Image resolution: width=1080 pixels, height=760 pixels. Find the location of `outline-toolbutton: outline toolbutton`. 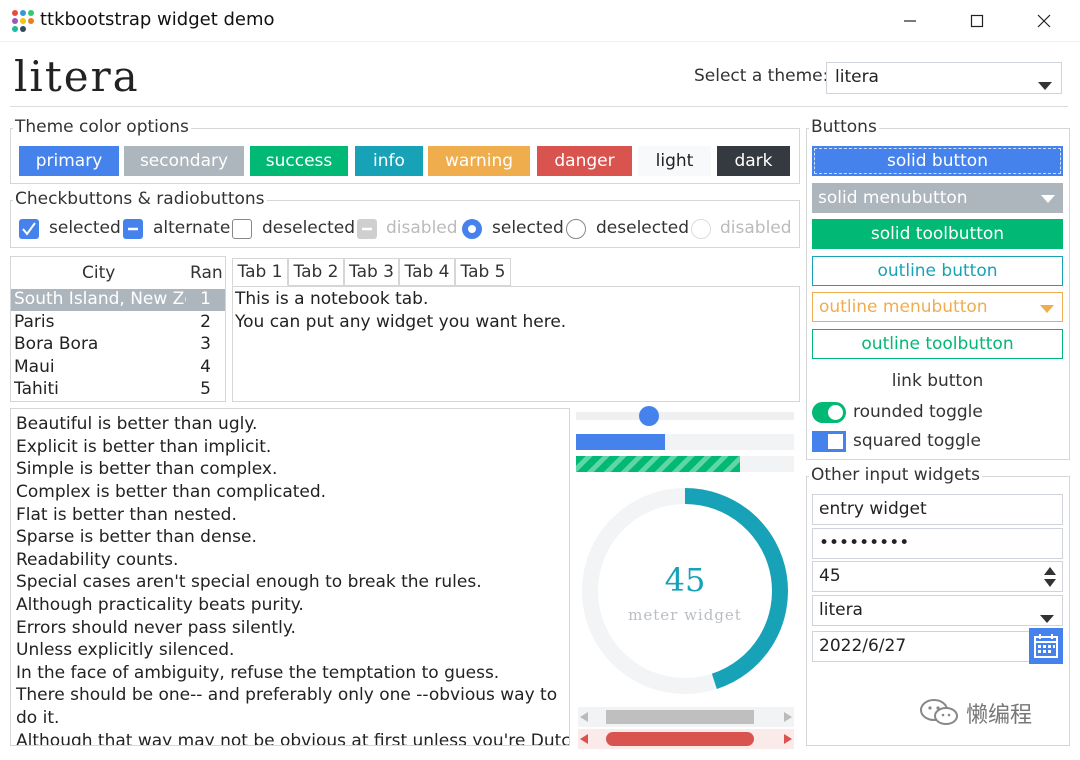

outline-toolbutton: outline toolbutton is located at coordinates (937, 344).